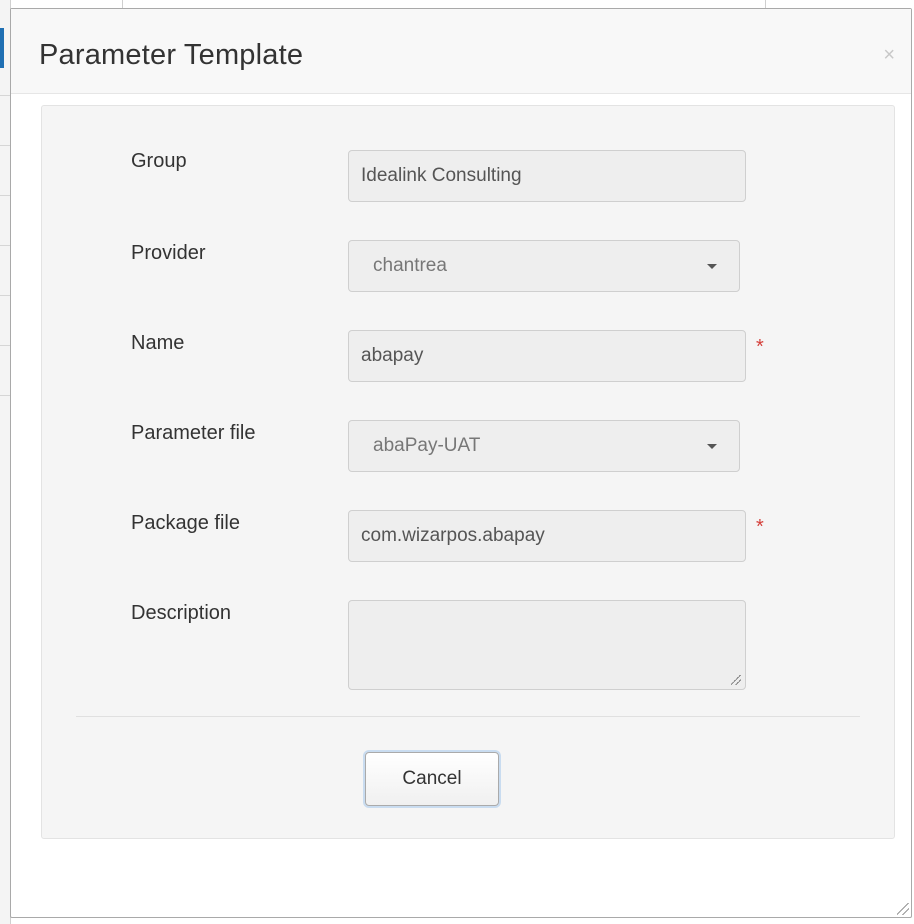 The image size is (914, 924). Describe the element at coordinates (168, 253) in the screenshot. I see `provider-label: Provider` at that location.